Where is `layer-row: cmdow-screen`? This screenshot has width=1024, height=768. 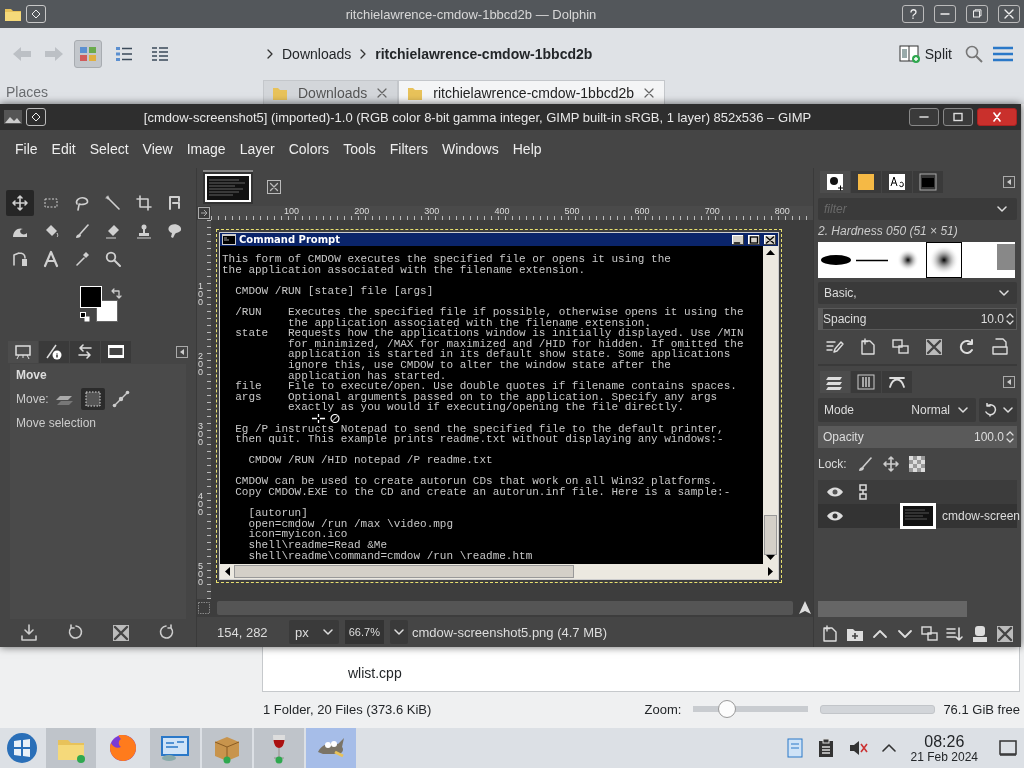 layer-row: cmdow-screen is located at coordinates (917, 516).